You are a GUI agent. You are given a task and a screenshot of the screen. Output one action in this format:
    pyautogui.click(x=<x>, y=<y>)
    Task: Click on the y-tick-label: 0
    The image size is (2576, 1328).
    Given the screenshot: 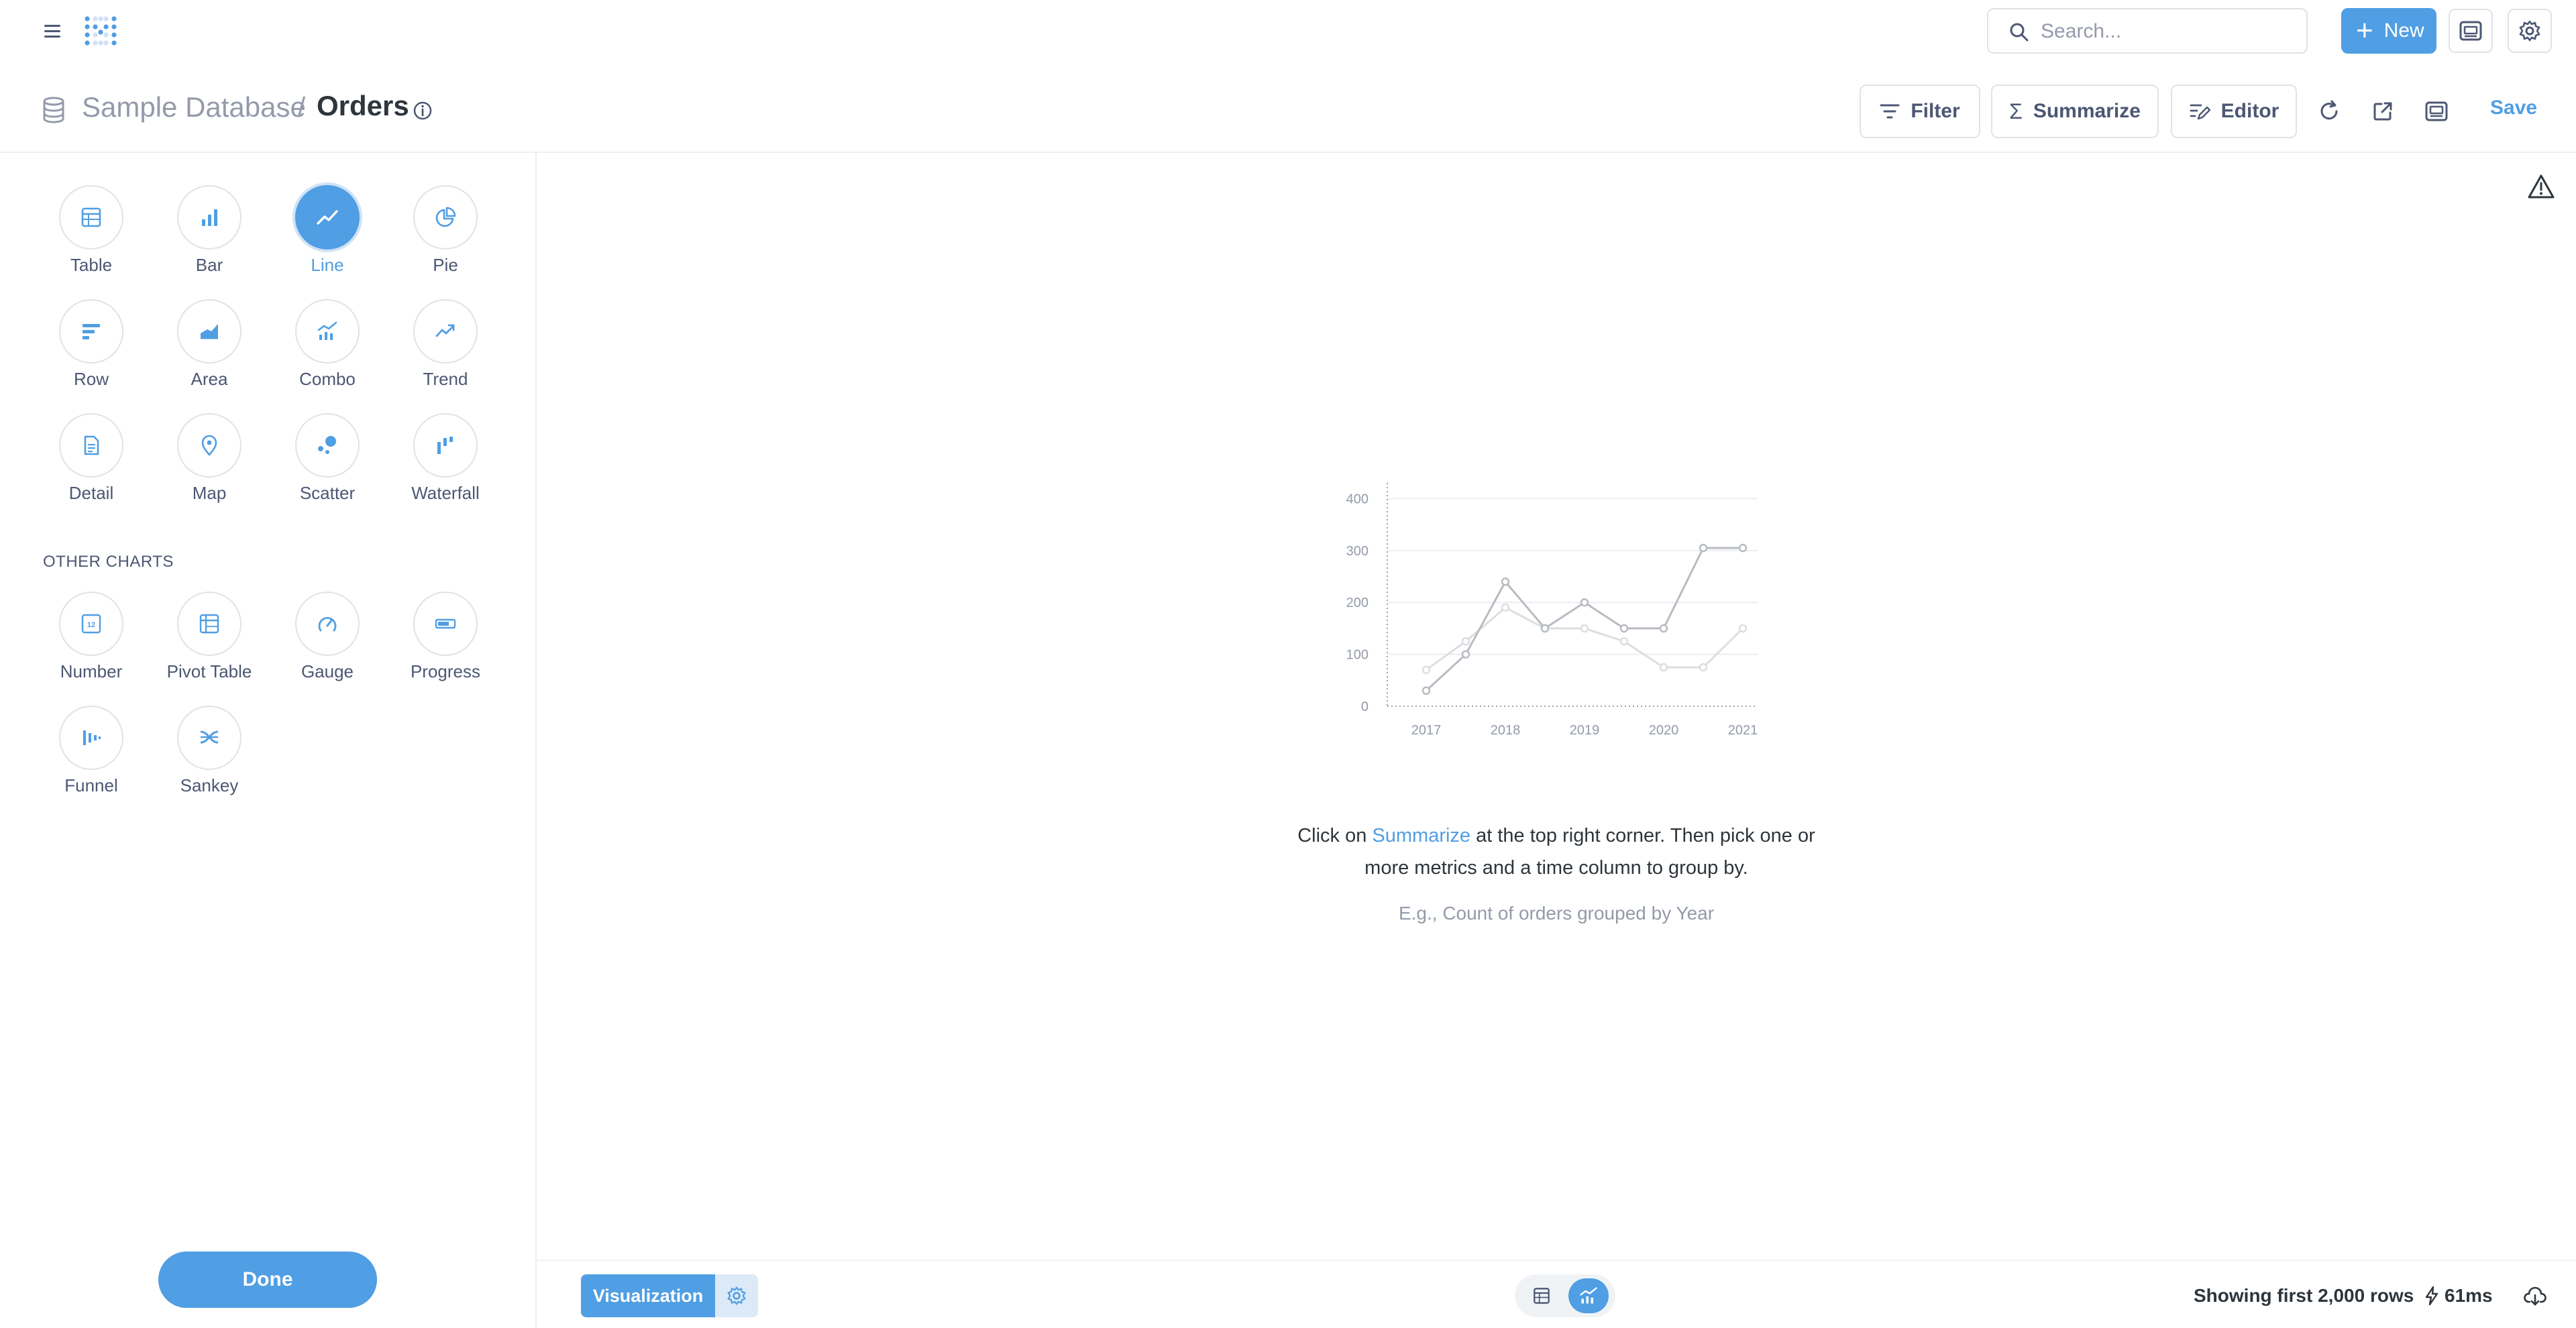 What is the action you would take?
    pyautogui.click(x=1364, y=707)
    